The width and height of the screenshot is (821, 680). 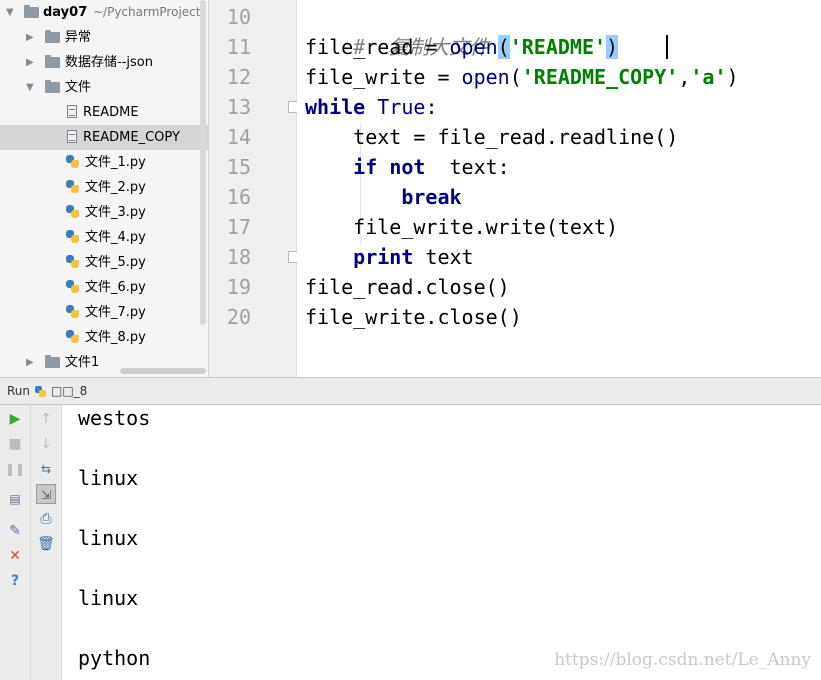 I want to click on code-line-18: print text, so click(x=389, y=257).